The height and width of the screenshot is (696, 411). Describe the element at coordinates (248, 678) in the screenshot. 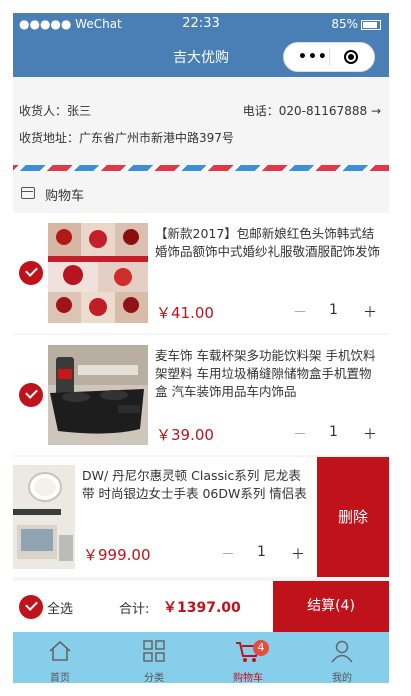

I see `tab-label: 购物车` at that location.